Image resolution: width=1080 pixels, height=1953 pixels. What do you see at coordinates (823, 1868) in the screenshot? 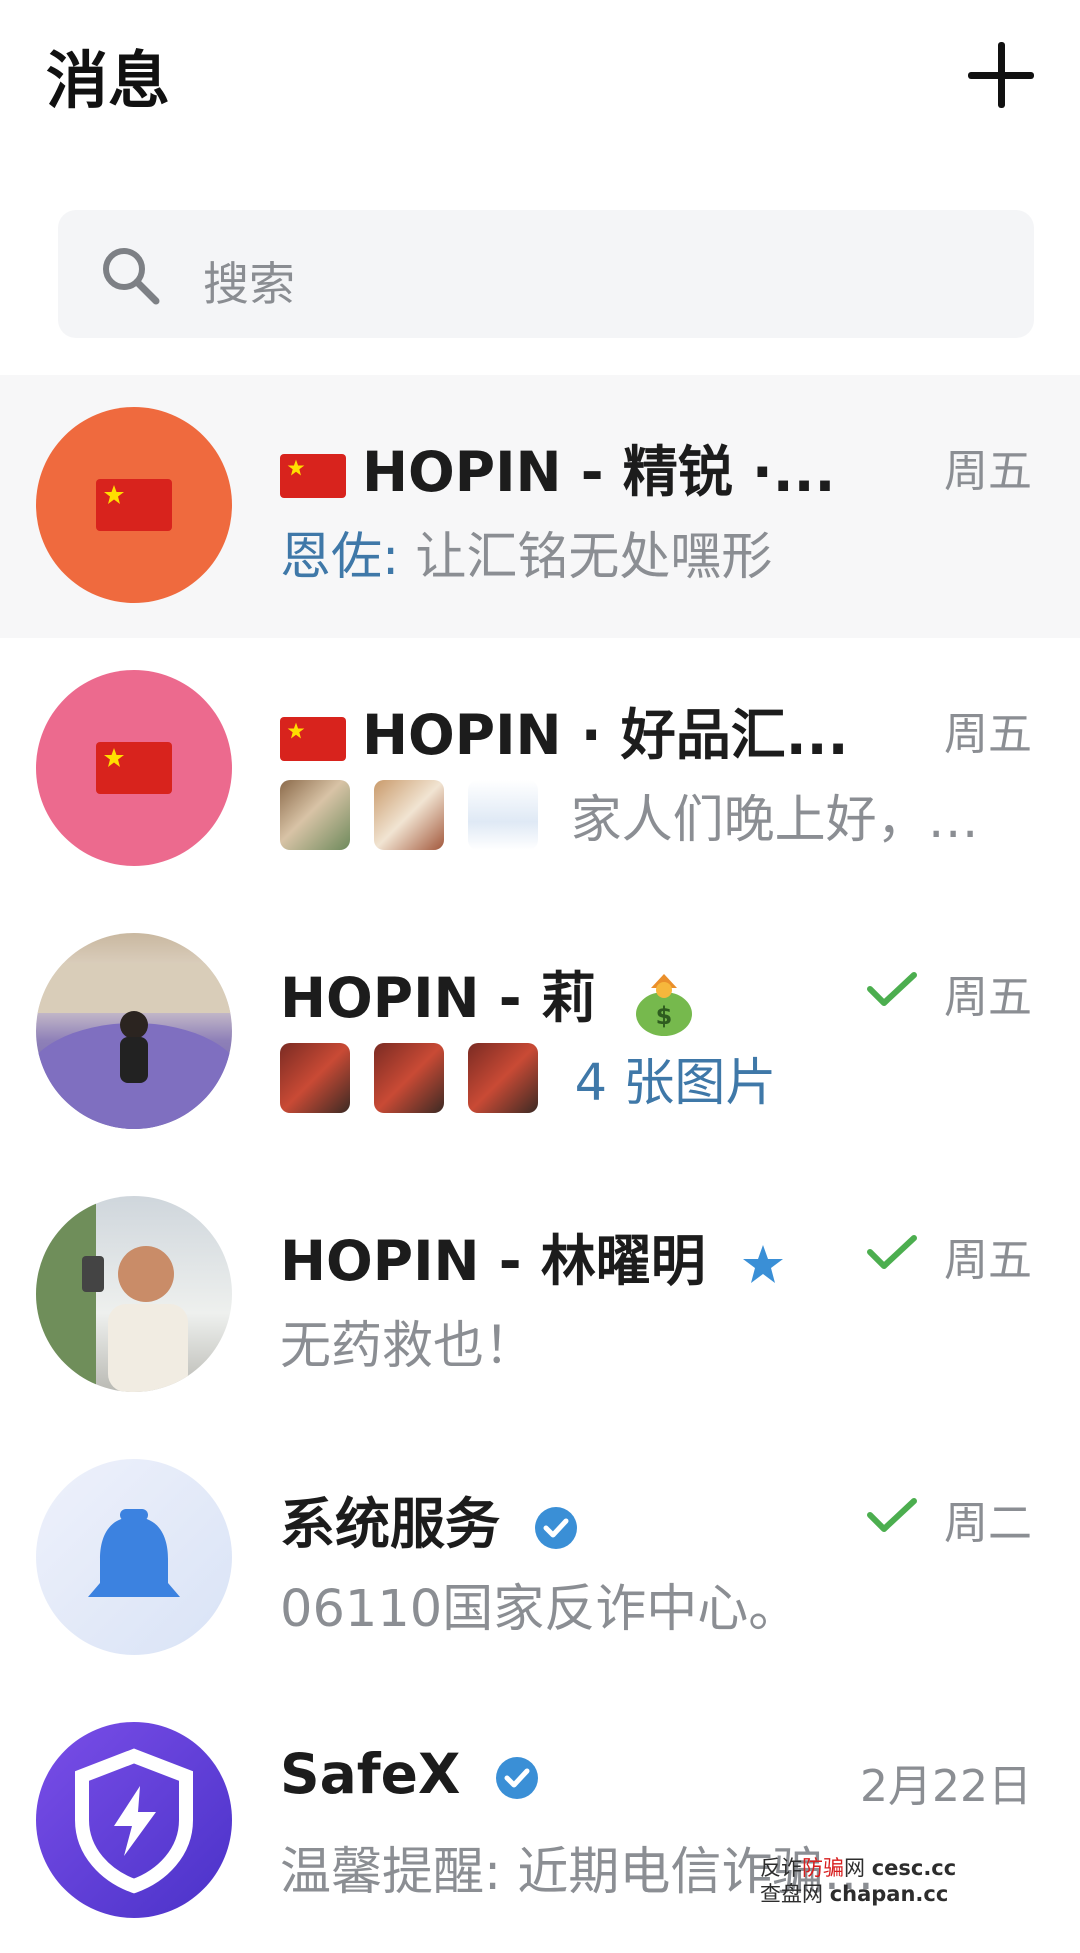
I see `watermark-text: 防骗` at bounding box center [823, 1868].